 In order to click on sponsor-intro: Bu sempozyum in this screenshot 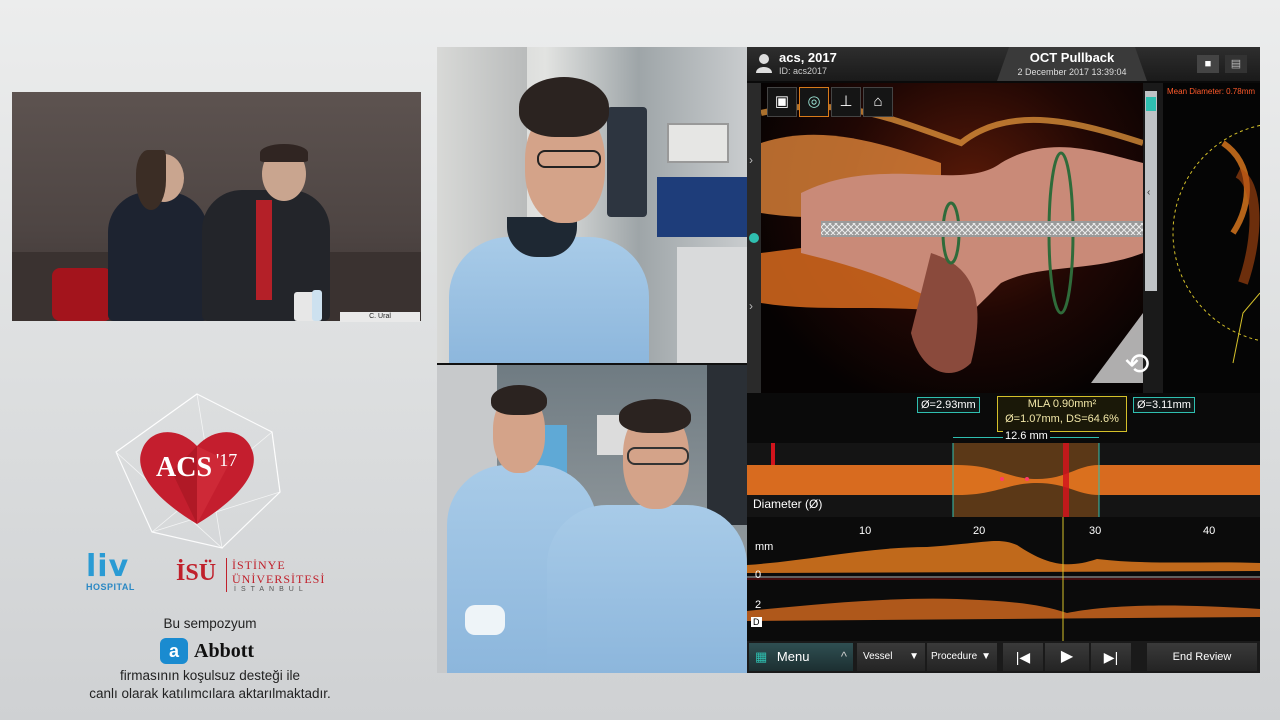, I will do `click(210, 623)`.